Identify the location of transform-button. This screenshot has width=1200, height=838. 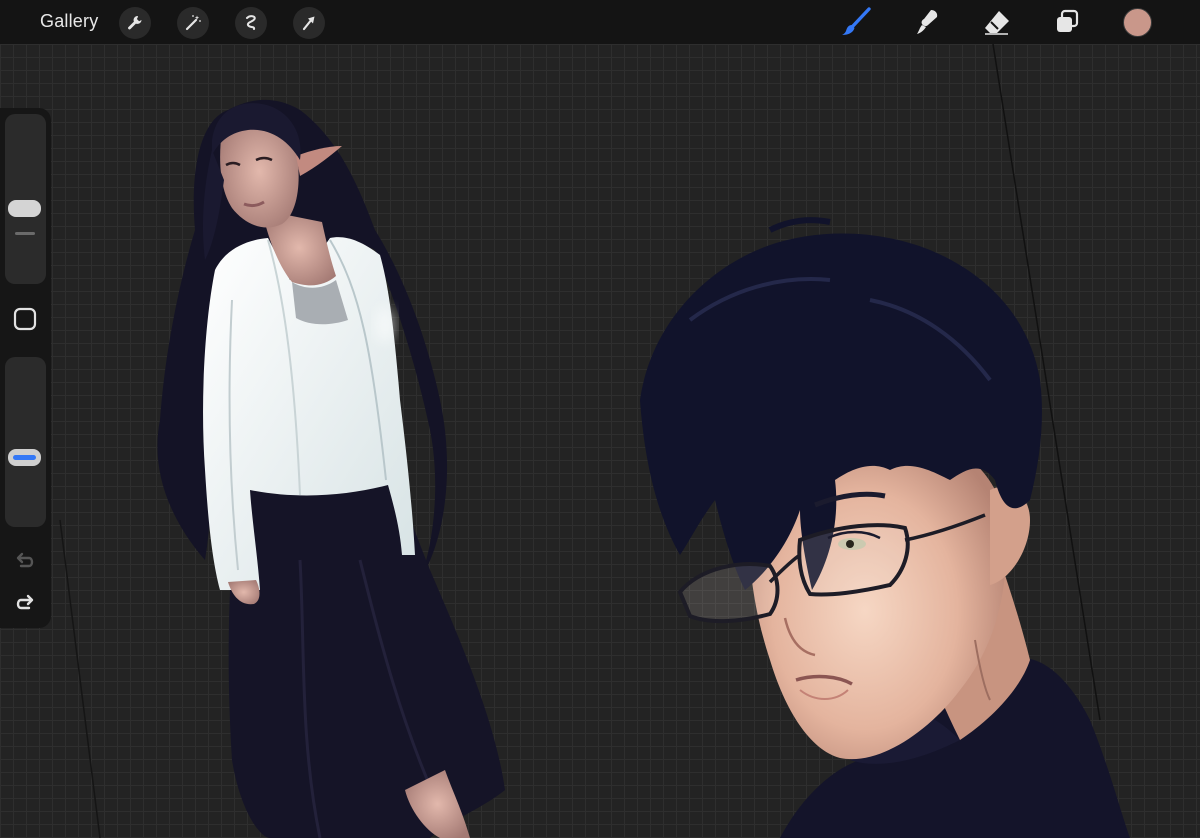
(309, 23).